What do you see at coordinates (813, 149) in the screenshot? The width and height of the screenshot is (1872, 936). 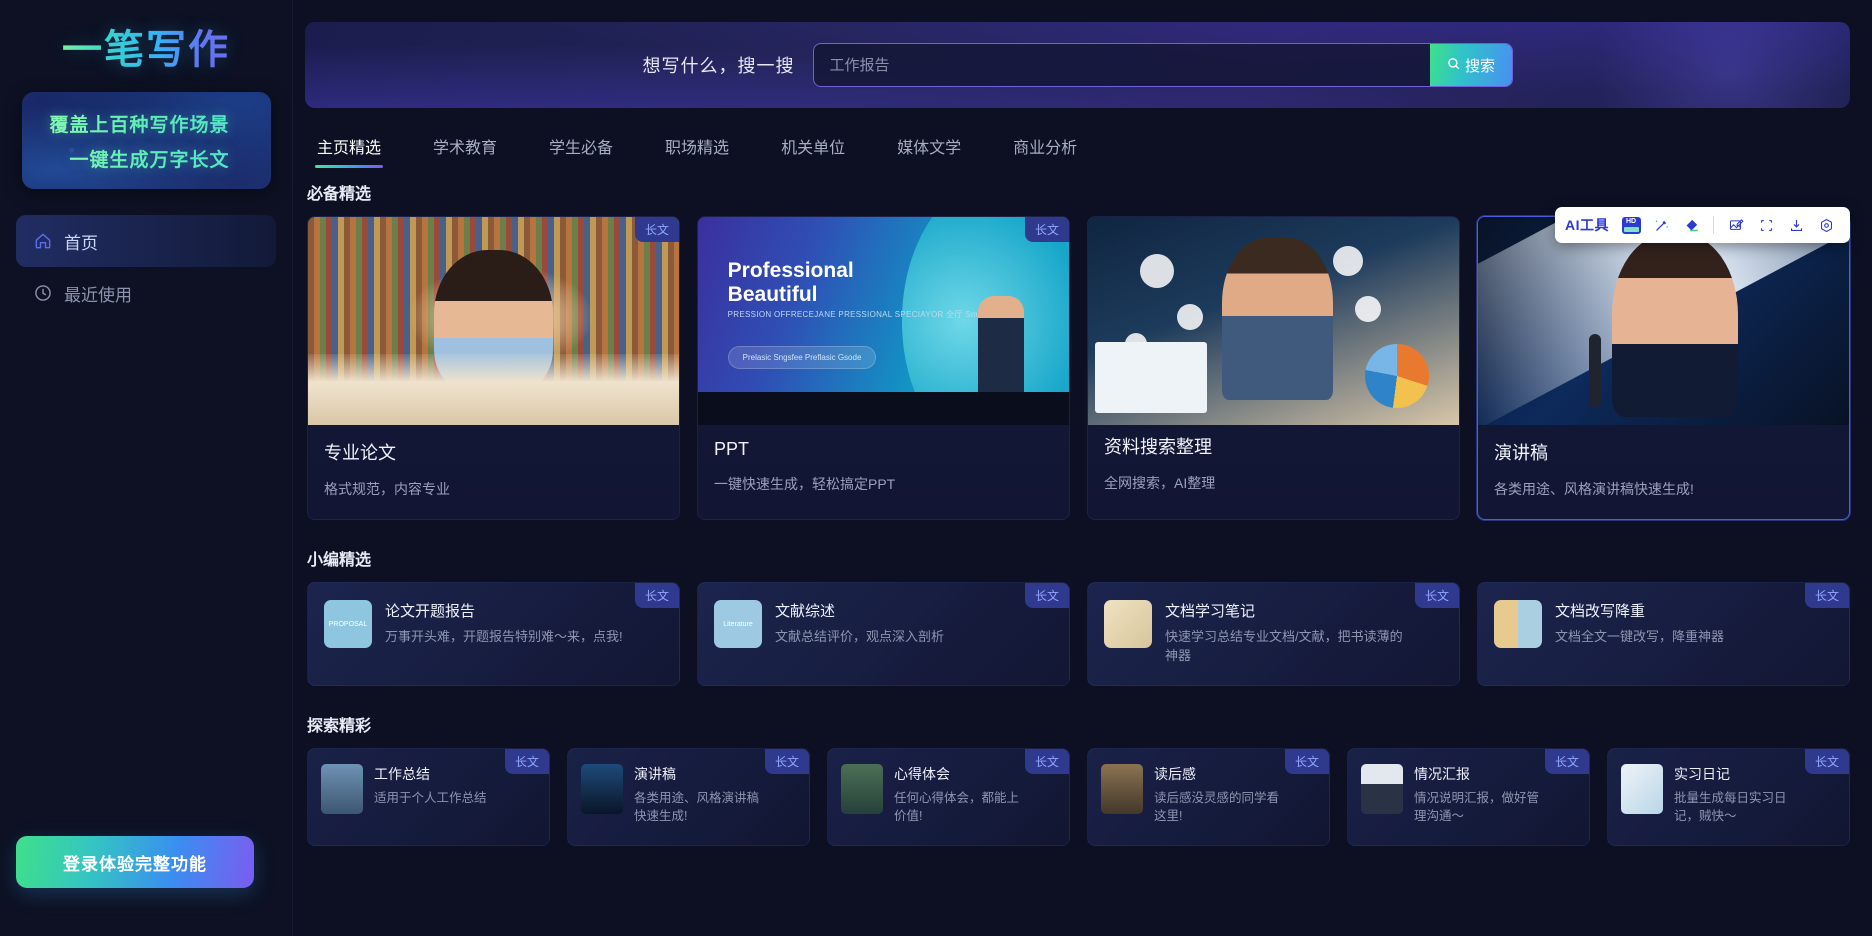 I see `tab-government: 机关单位` at bounding box center [813, 149].